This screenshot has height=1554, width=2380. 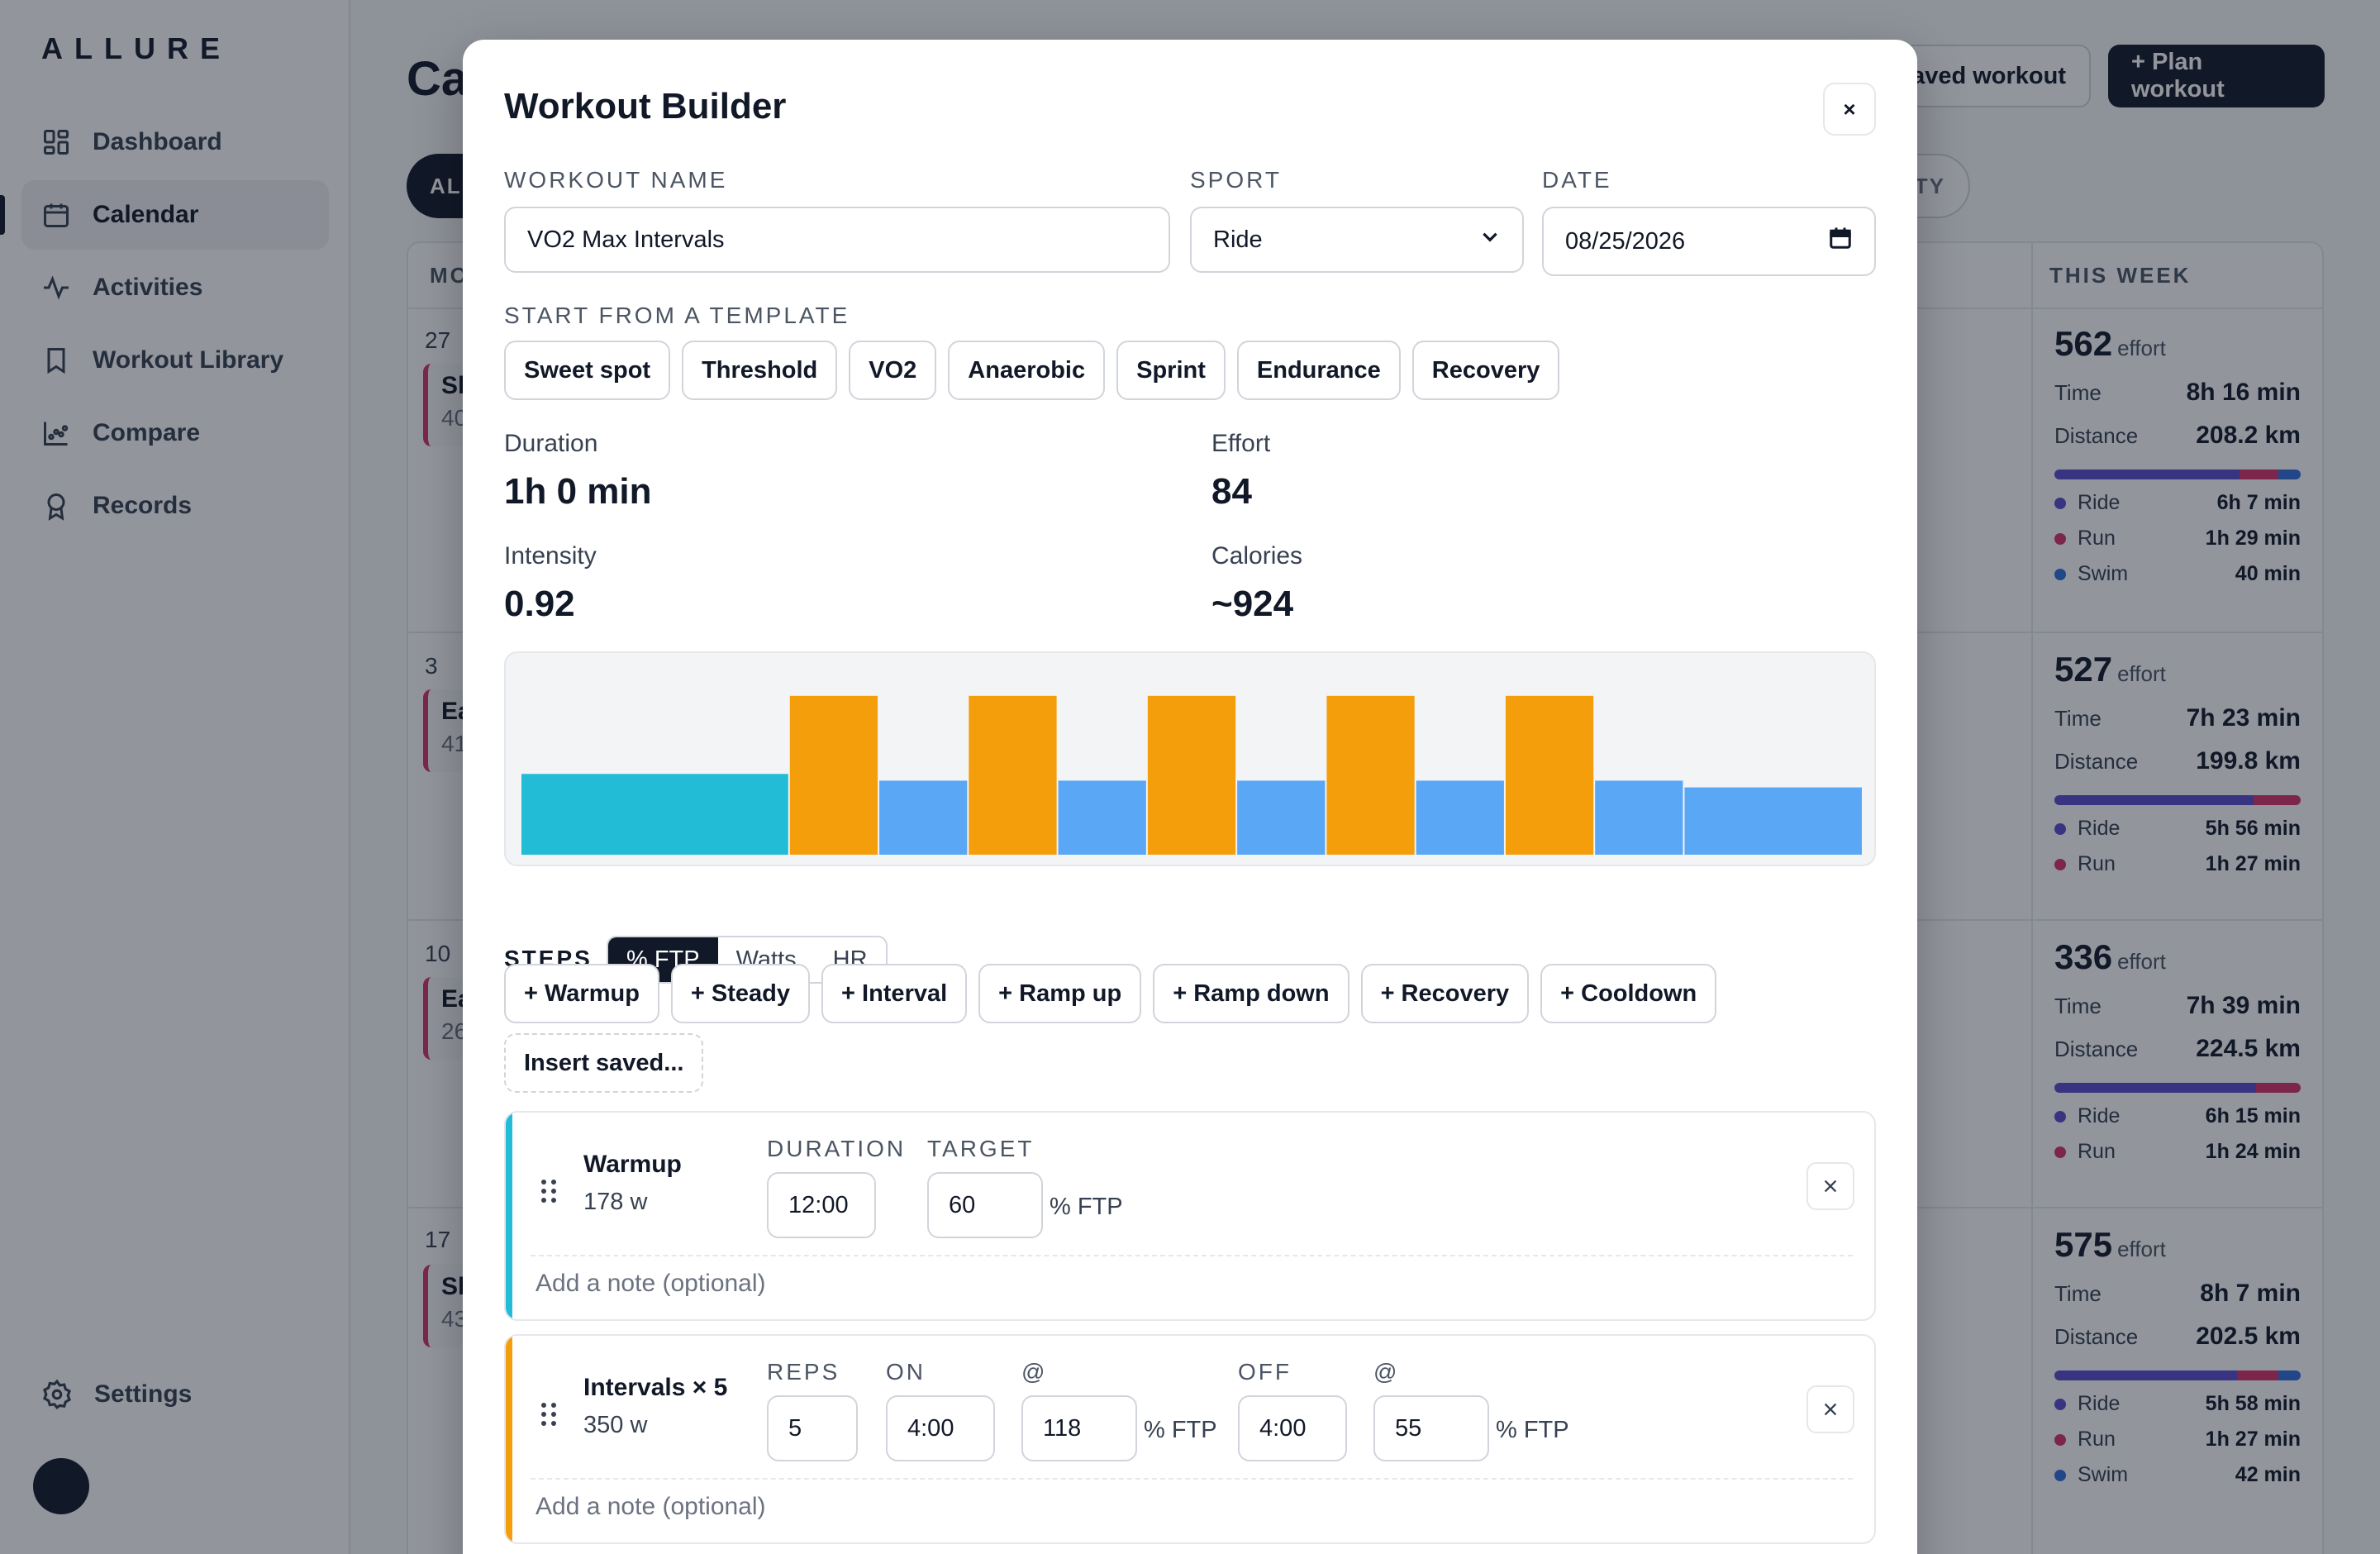 I want to click on intensity-label: Intensity, so click(x=550, y=556).